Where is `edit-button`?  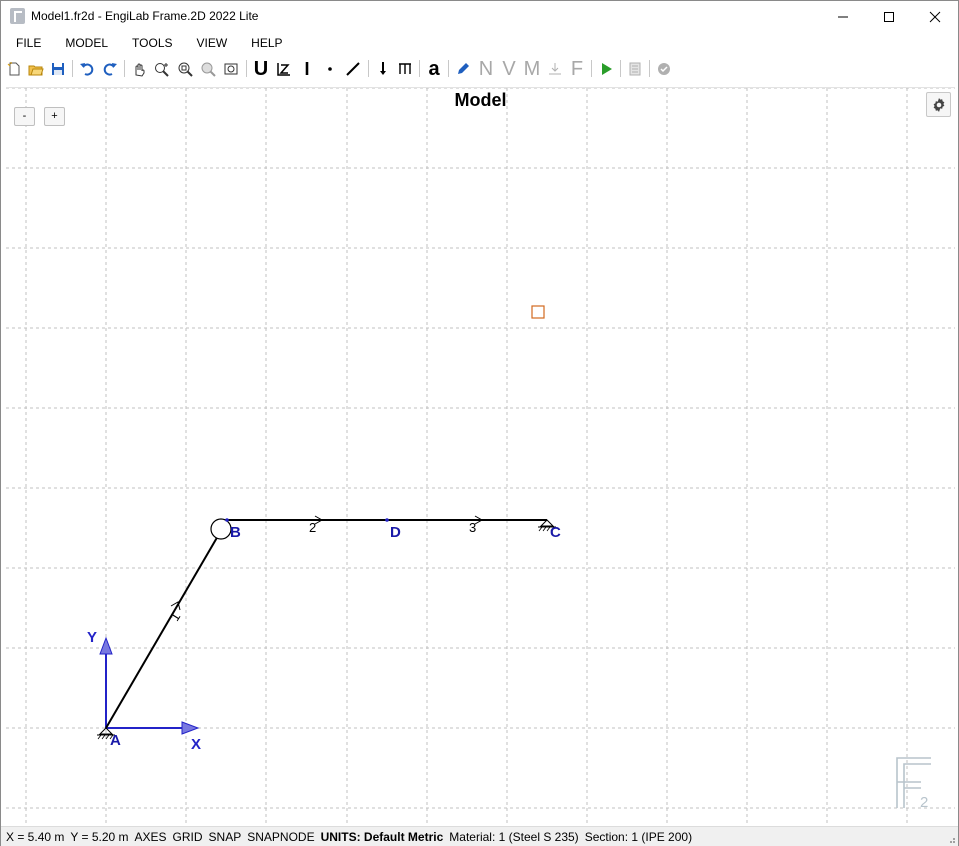 edit-button is located at coordinates (463, 69).